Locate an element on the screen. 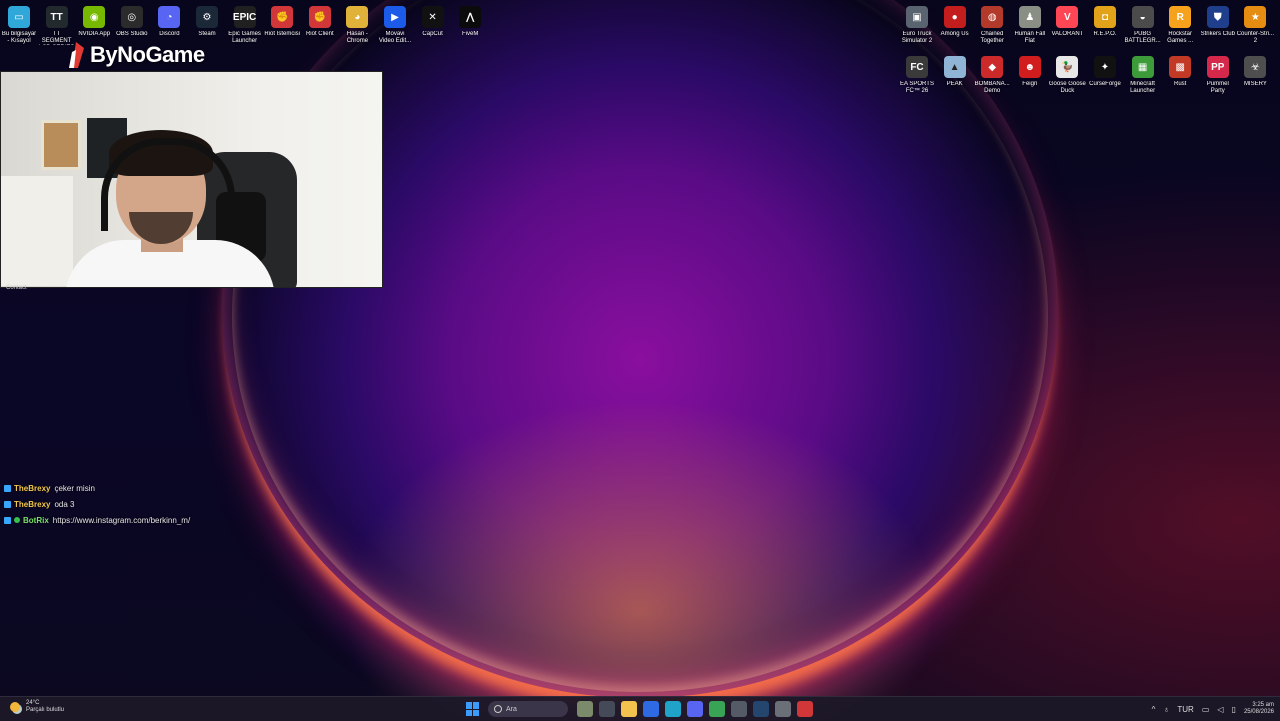 Image resolution: width=1280 pixels, height=721 pixels. network-icon: ▭ is located at coordinates (1206, 709).